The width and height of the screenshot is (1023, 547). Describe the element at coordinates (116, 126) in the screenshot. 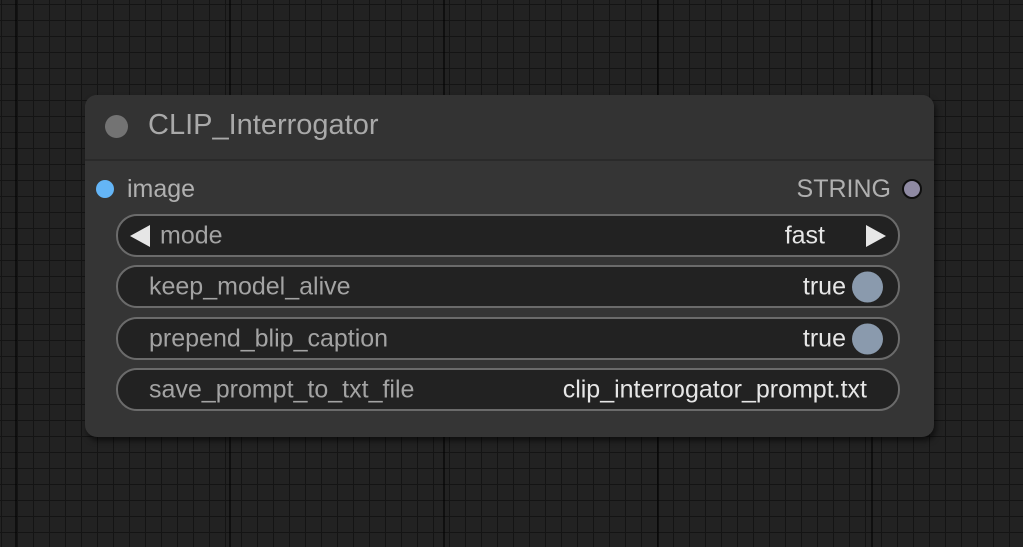

I see `collapse-dot-icon` at that location.